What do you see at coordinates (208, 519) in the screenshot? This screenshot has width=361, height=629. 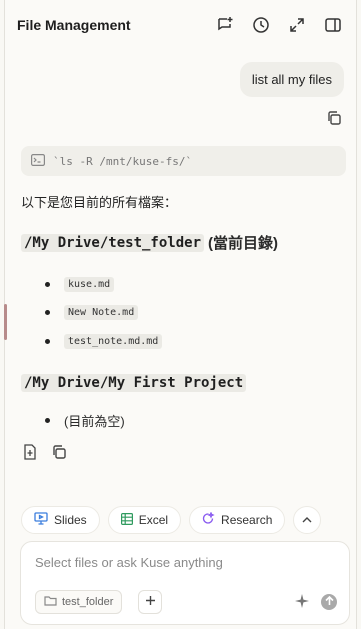 I see `research-icon` at bounding box center [208, 519].